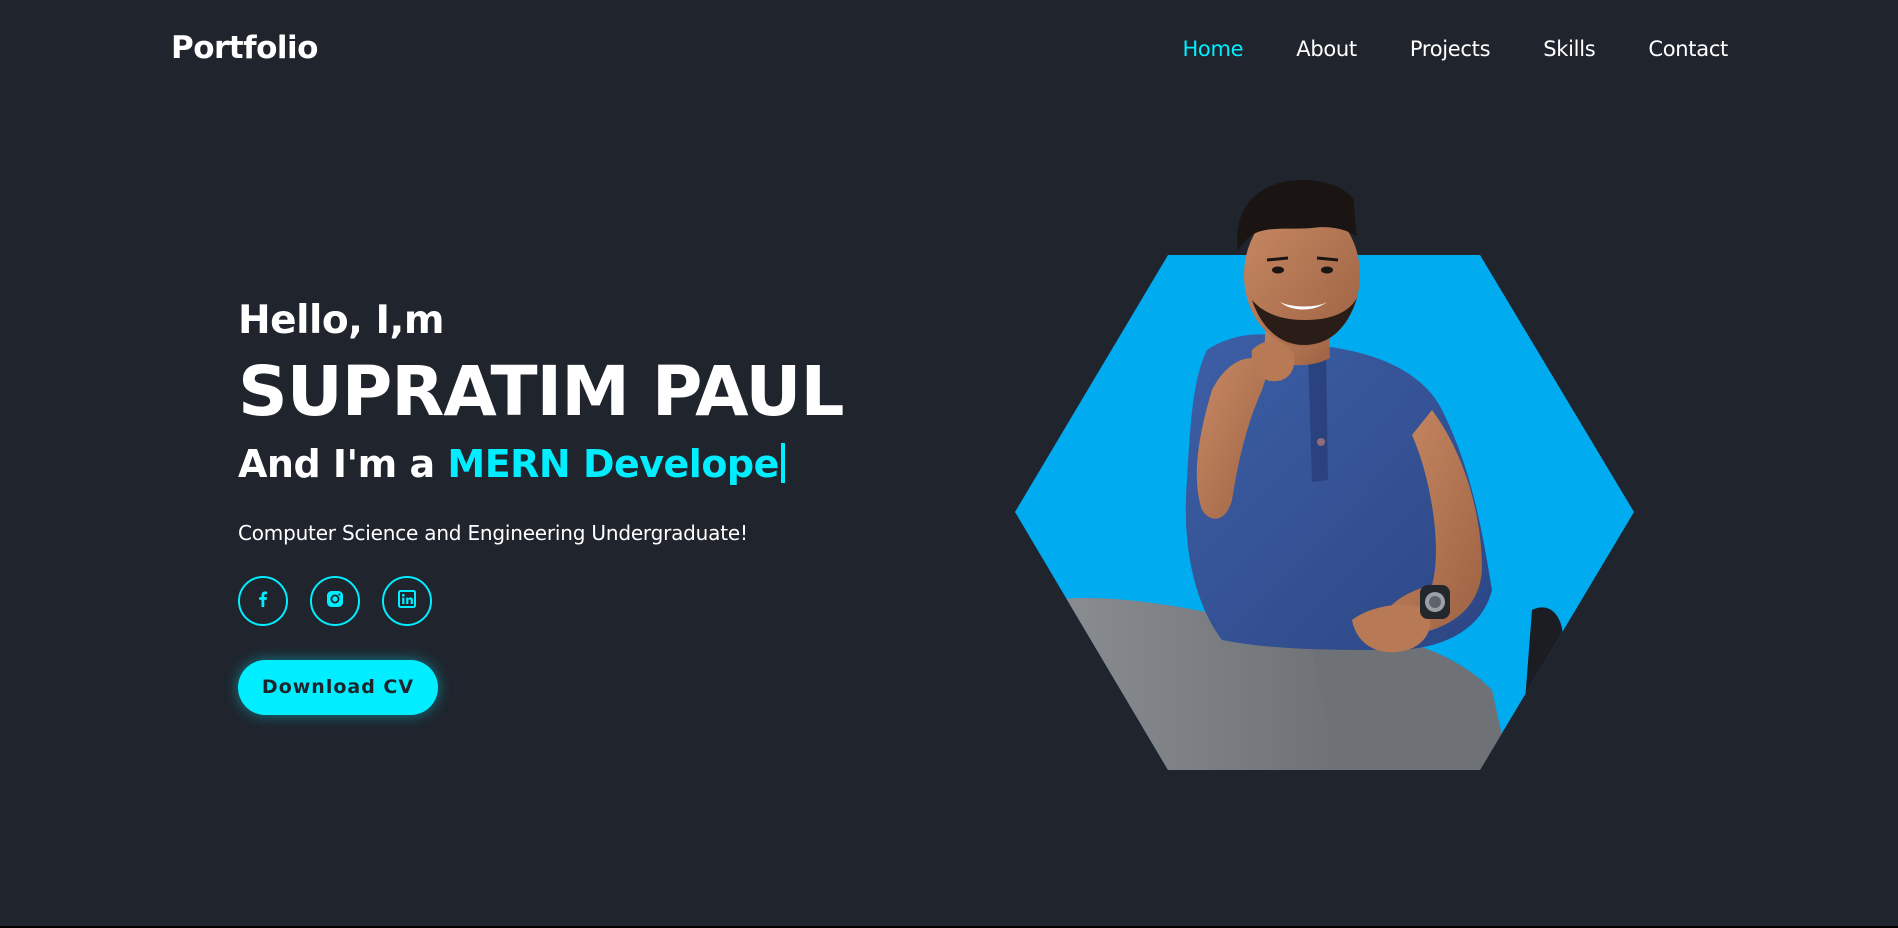 The width and height of the screenshot is (1898, 928). What do you see at coordinates (782, 463) in the screenshot?
I see `typing-caret` at bounding box center [782, 463].